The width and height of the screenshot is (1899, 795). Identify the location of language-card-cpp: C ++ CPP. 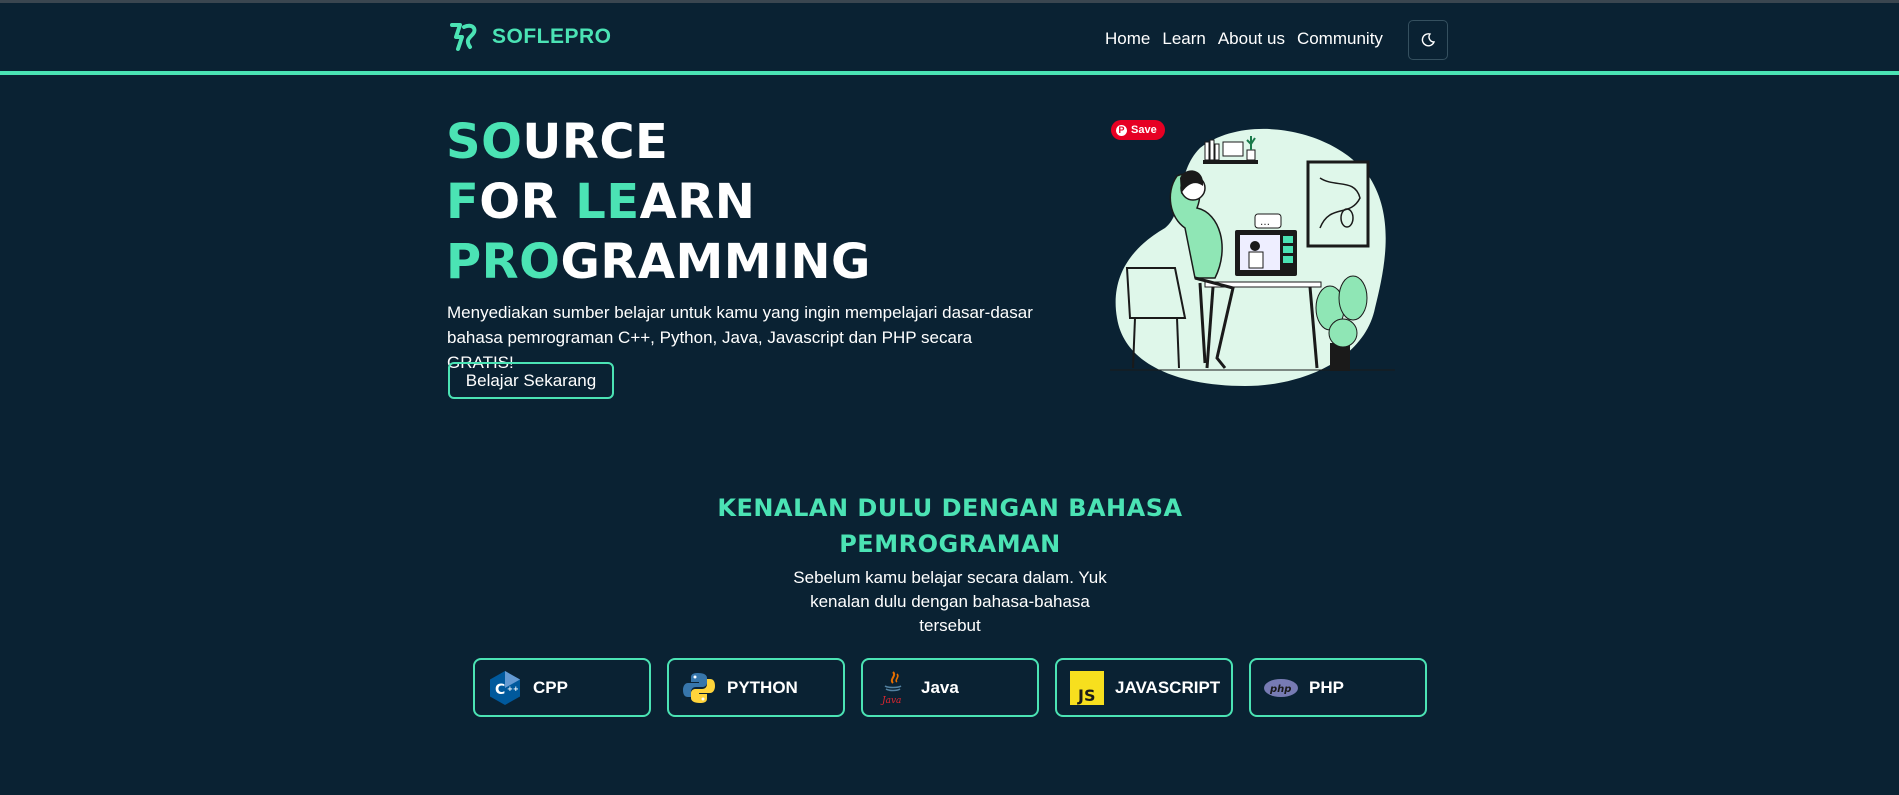
(562, 687).